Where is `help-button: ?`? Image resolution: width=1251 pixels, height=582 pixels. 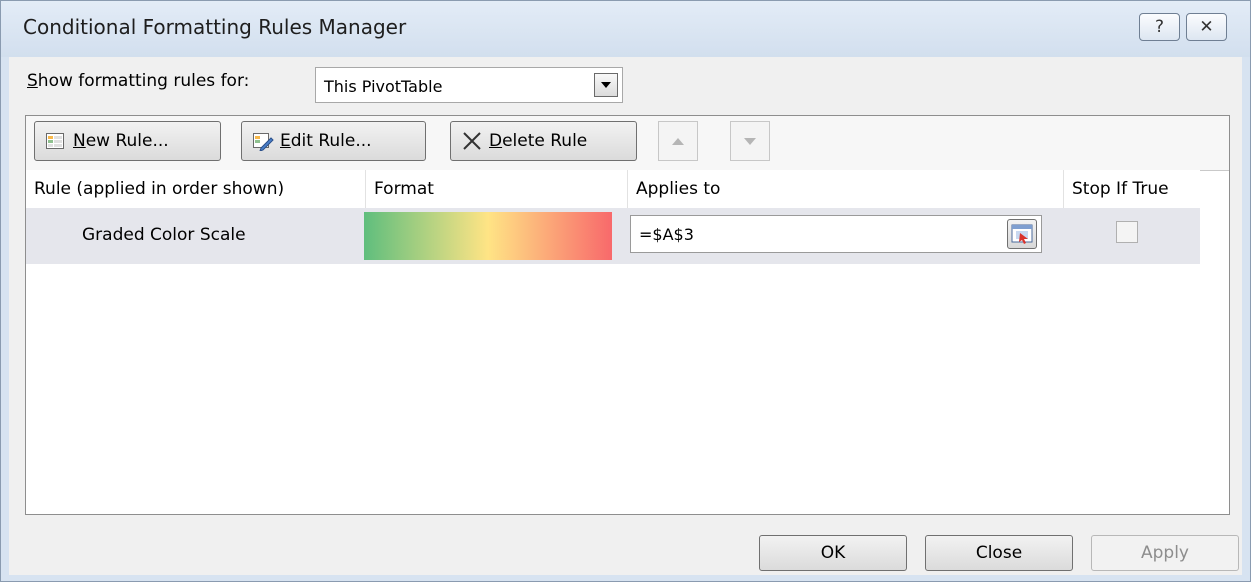 help-button: ? is located at coordinates (1159, 27).